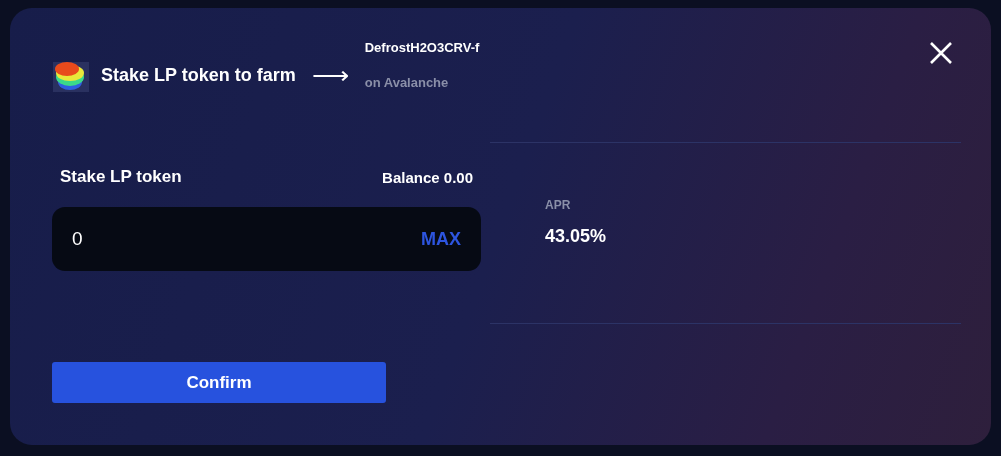 This screenshot has height=456, width=1001. What do you see at coordinates (941, 53) in the screenshot?
I see `close-button` at bounding box center [941, 53].